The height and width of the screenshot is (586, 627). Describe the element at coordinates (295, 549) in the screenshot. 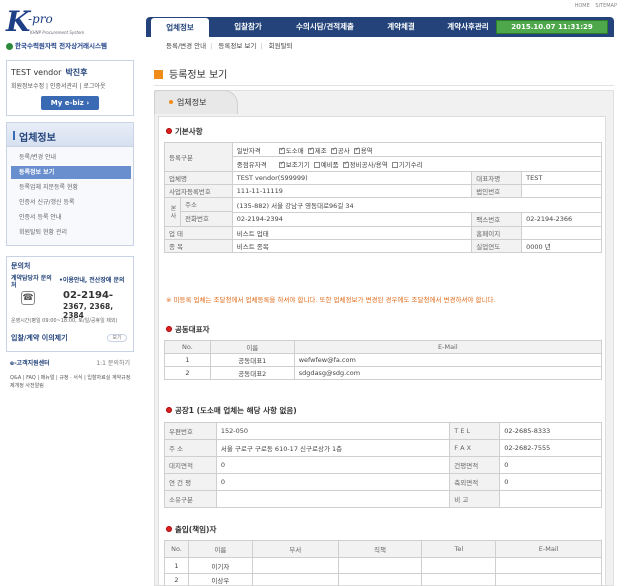

I see `col-dept: 부서` at that location.